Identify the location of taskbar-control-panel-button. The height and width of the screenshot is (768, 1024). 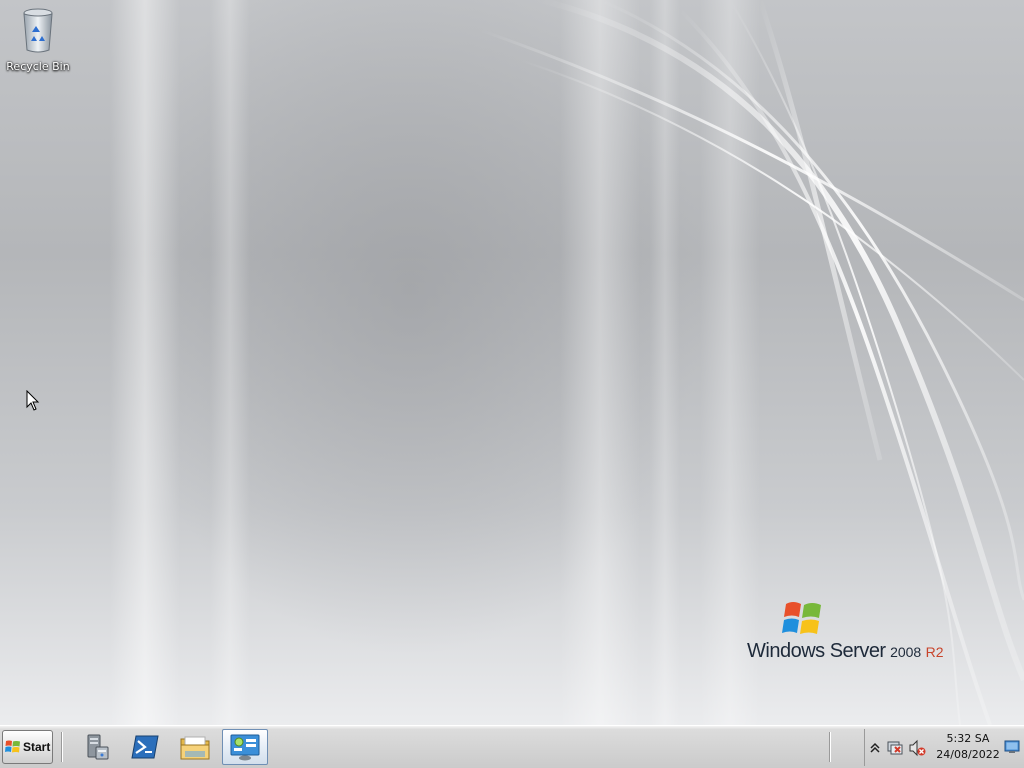
(245, 747).